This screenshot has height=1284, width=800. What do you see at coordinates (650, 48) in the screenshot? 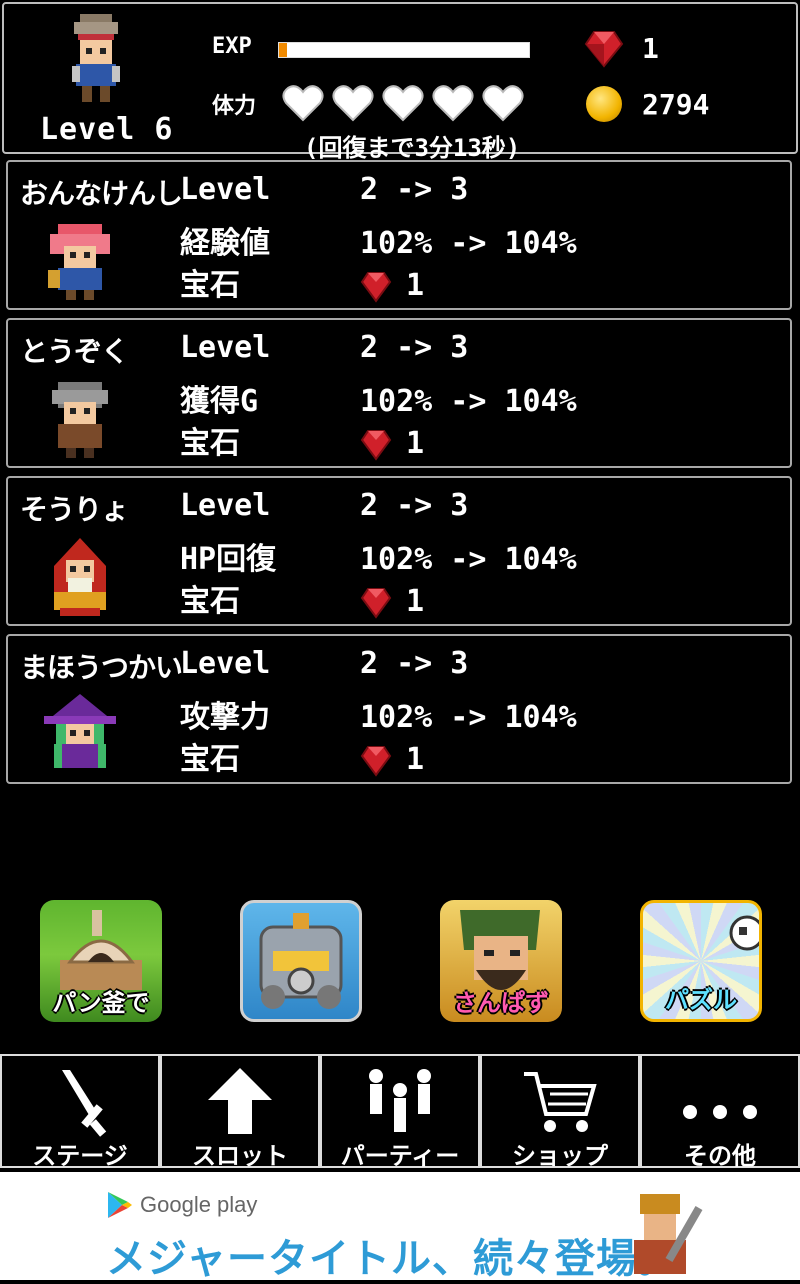
I see `gem-count: 1` at bounding box center [650, 48].